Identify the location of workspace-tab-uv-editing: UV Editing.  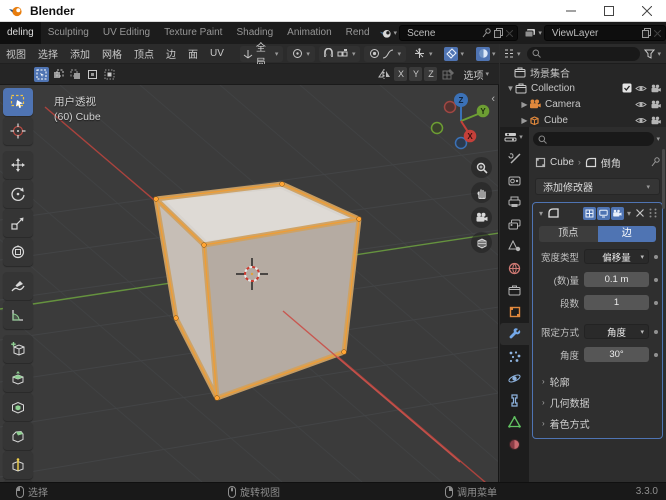
(126, 33).